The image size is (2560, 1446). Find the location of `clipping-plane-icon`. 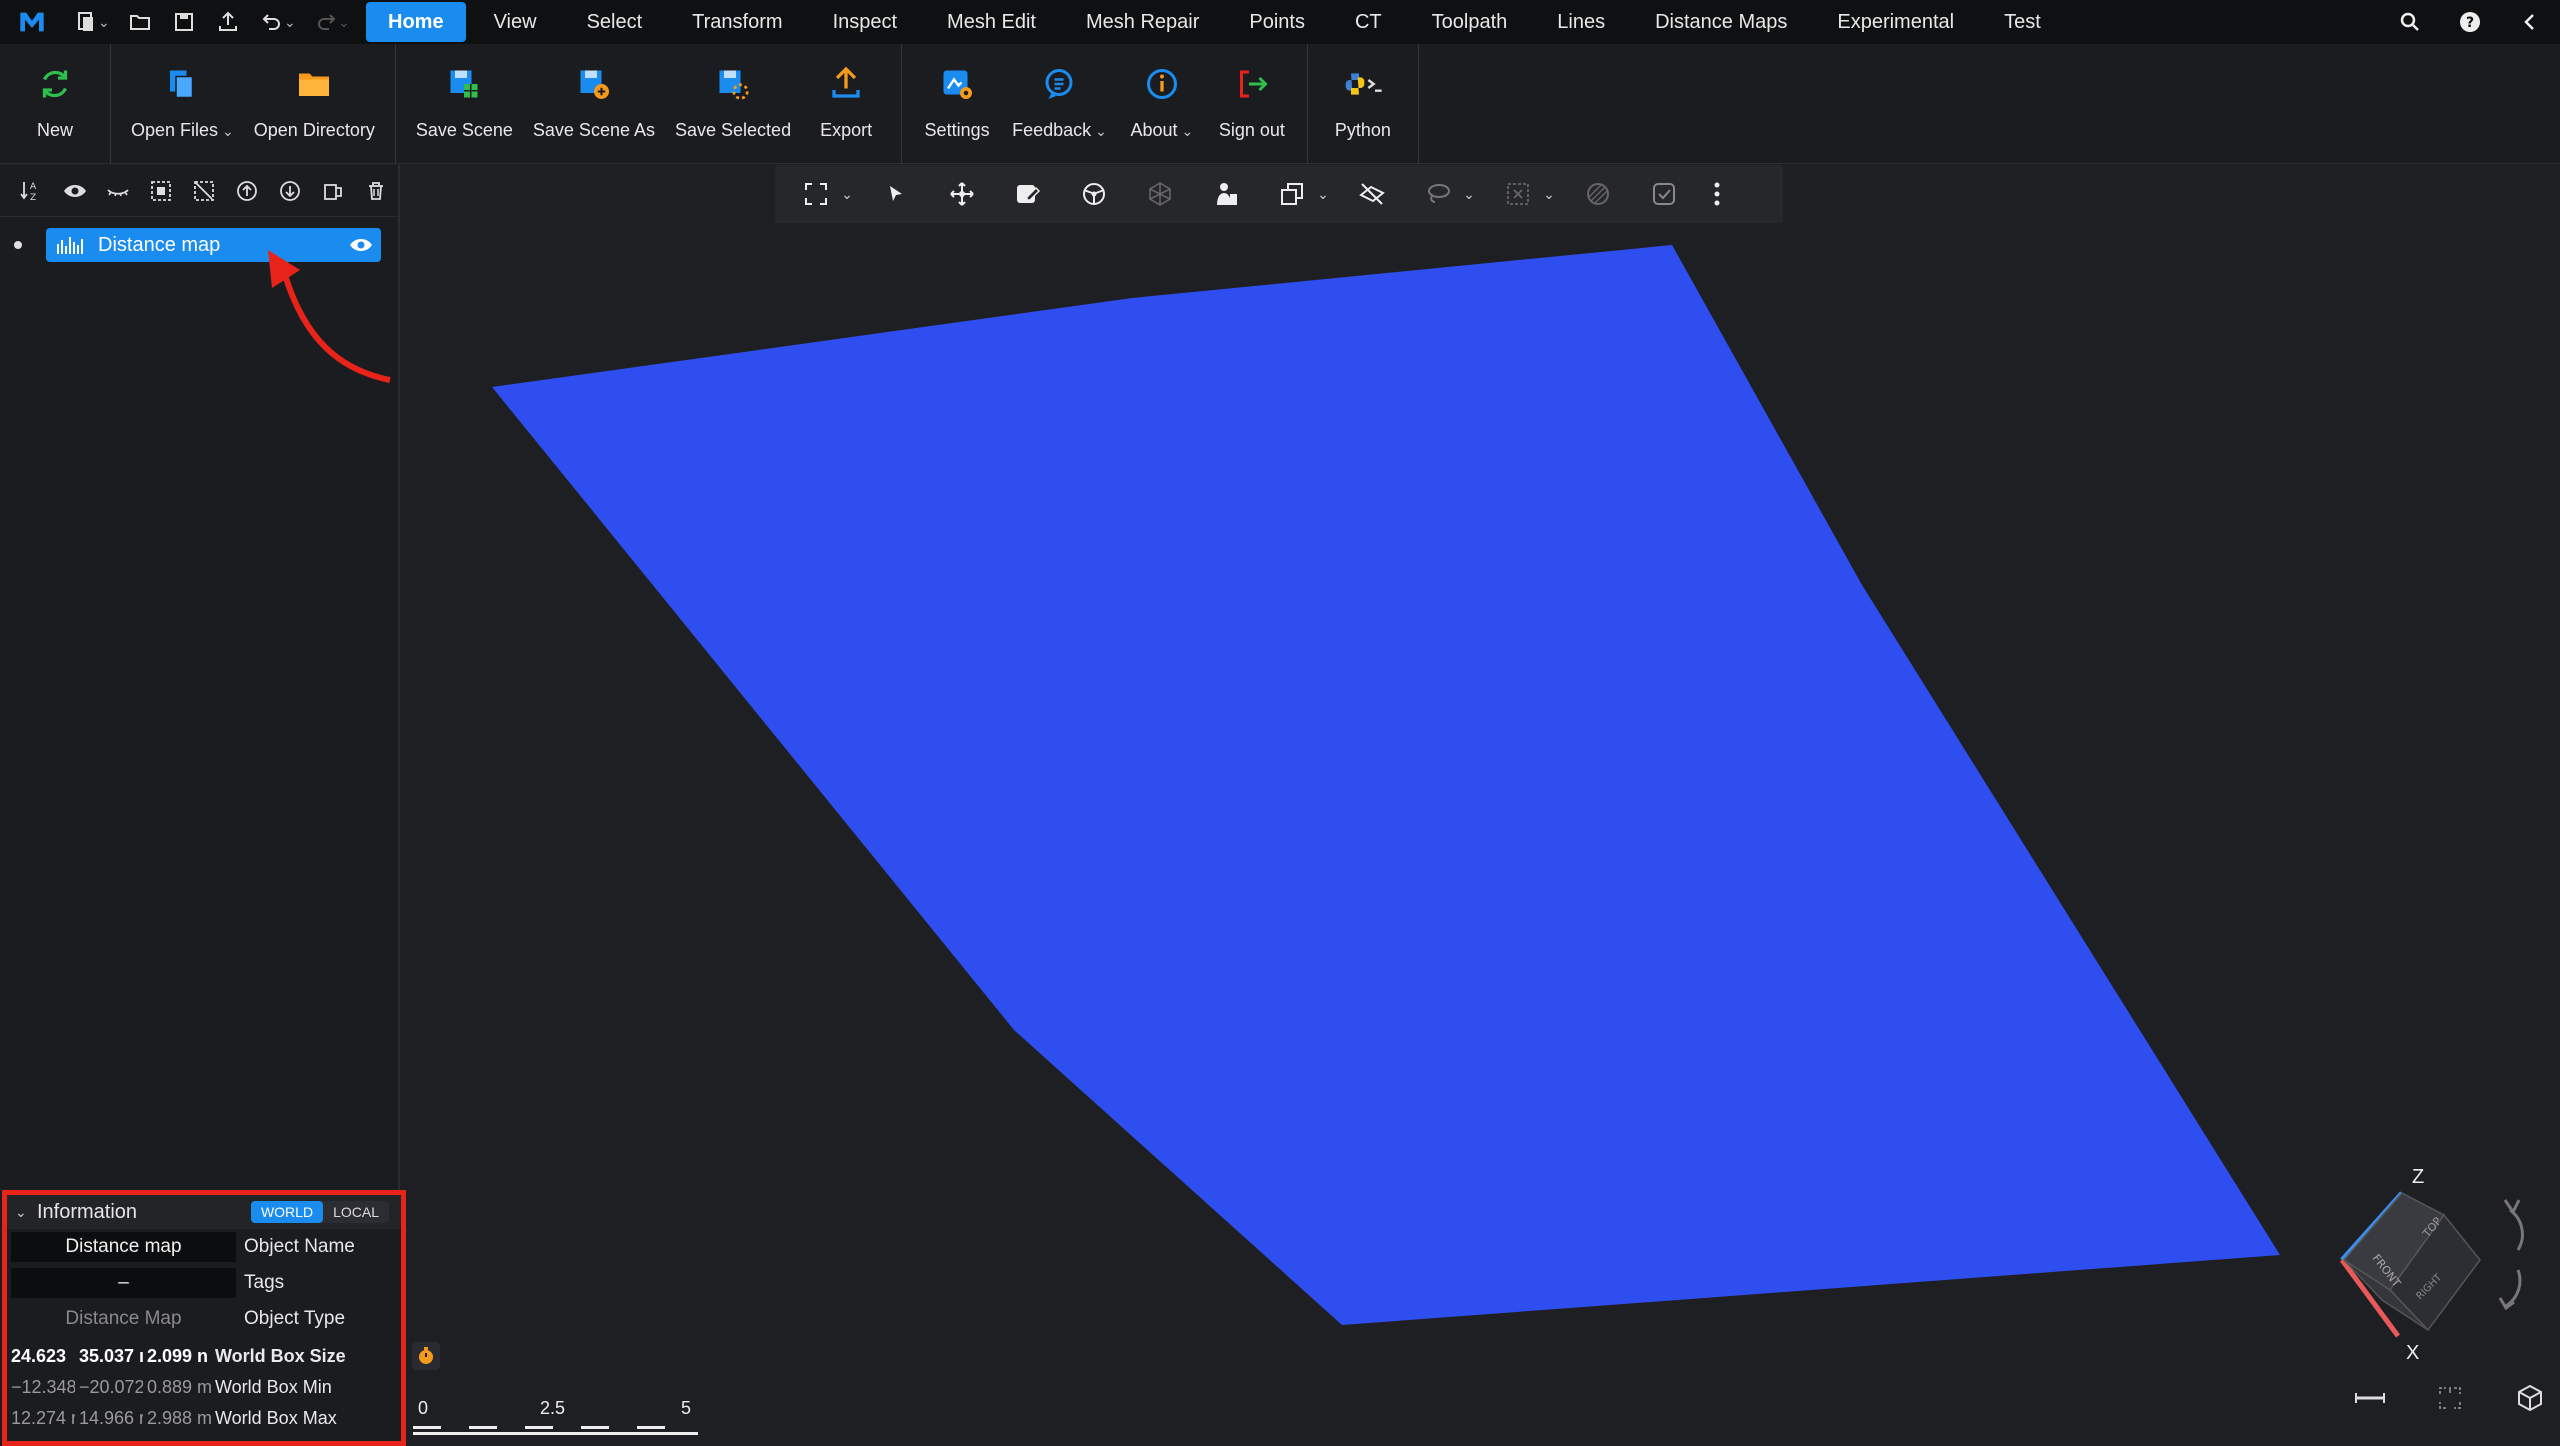

clipping-plane-icon is located at coordinates (1372, 194).